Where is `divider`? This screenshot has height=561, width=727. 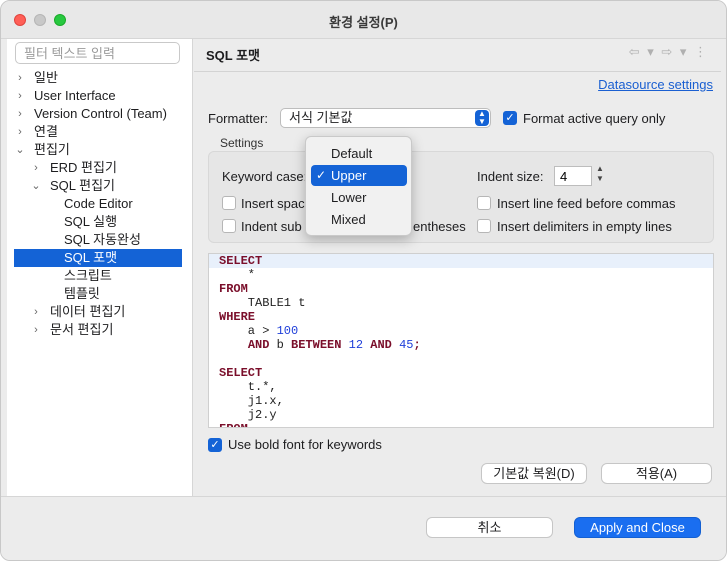 divider is located at coordinates (457, 71).